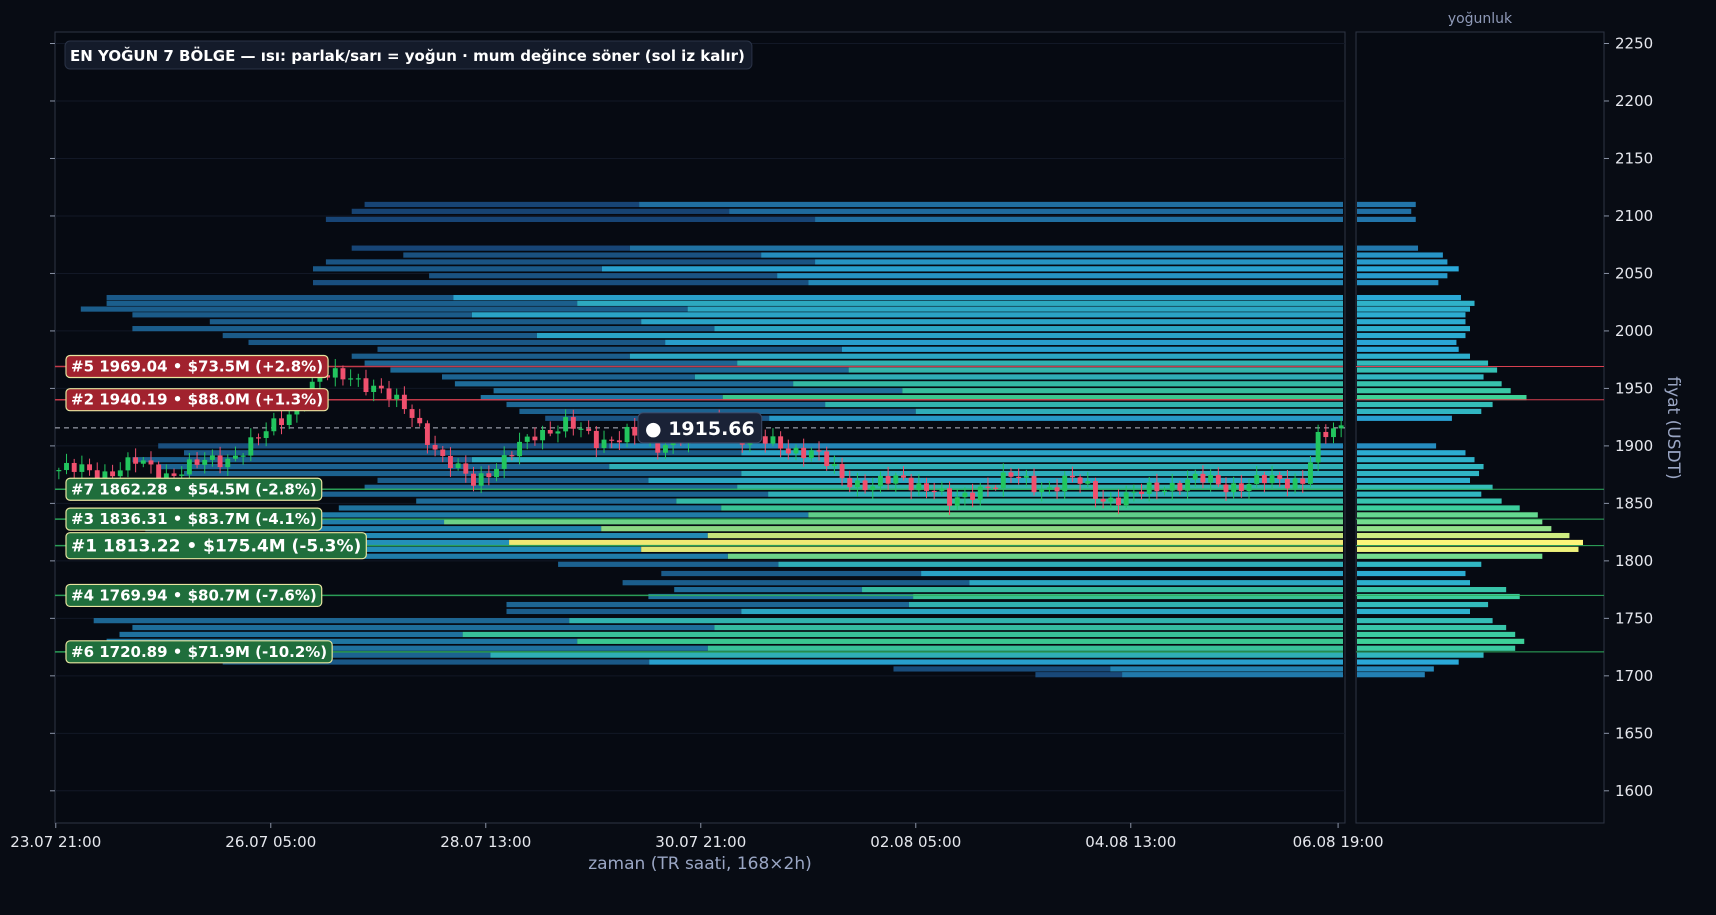 This screenshot has height=915, width=1716. I want to click on y-tick-label: 1900, so click(1634, 446).